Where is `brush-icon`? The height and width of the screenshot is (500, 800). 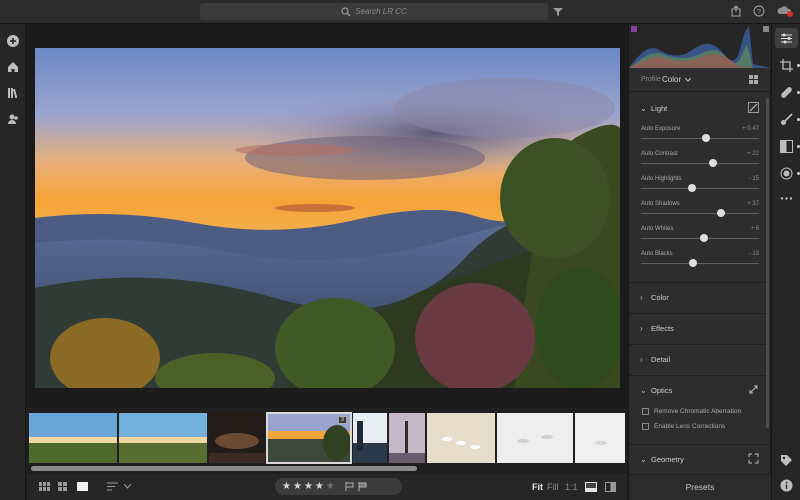 brush-icon is located at coordinates (786, 119).